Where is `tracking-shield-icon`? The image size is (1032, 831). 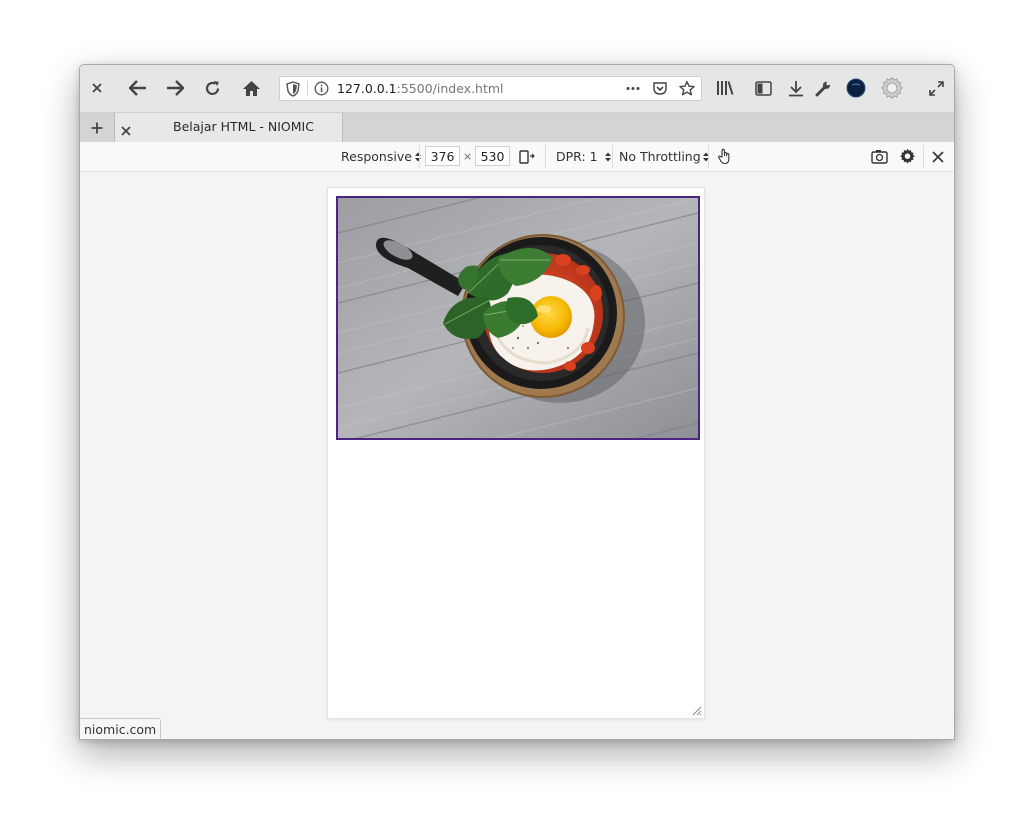
tracking-shield-icon is located at coordinates (293, 91).